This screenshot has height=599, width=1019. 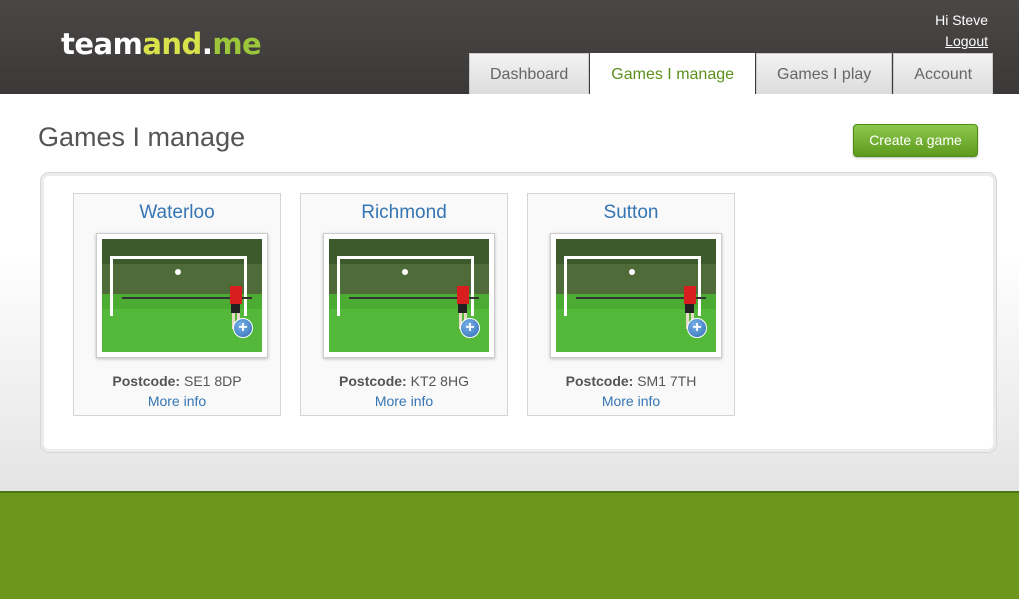 What do you see at coordinates (172, 44) in the screenshot?
I see `logo-text-and: and` at bounding box center [172, 44].